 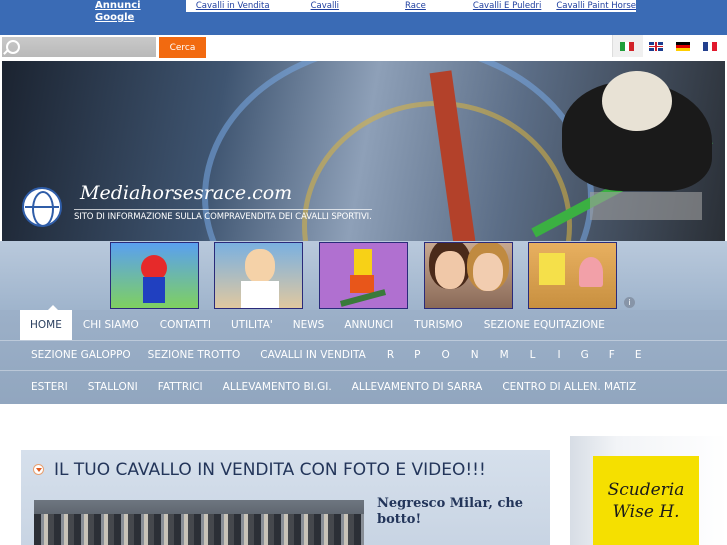 What do you see at coordinates (646, 206) in the screenshot?
I see `banner-box` at bounding box center [646, 206].